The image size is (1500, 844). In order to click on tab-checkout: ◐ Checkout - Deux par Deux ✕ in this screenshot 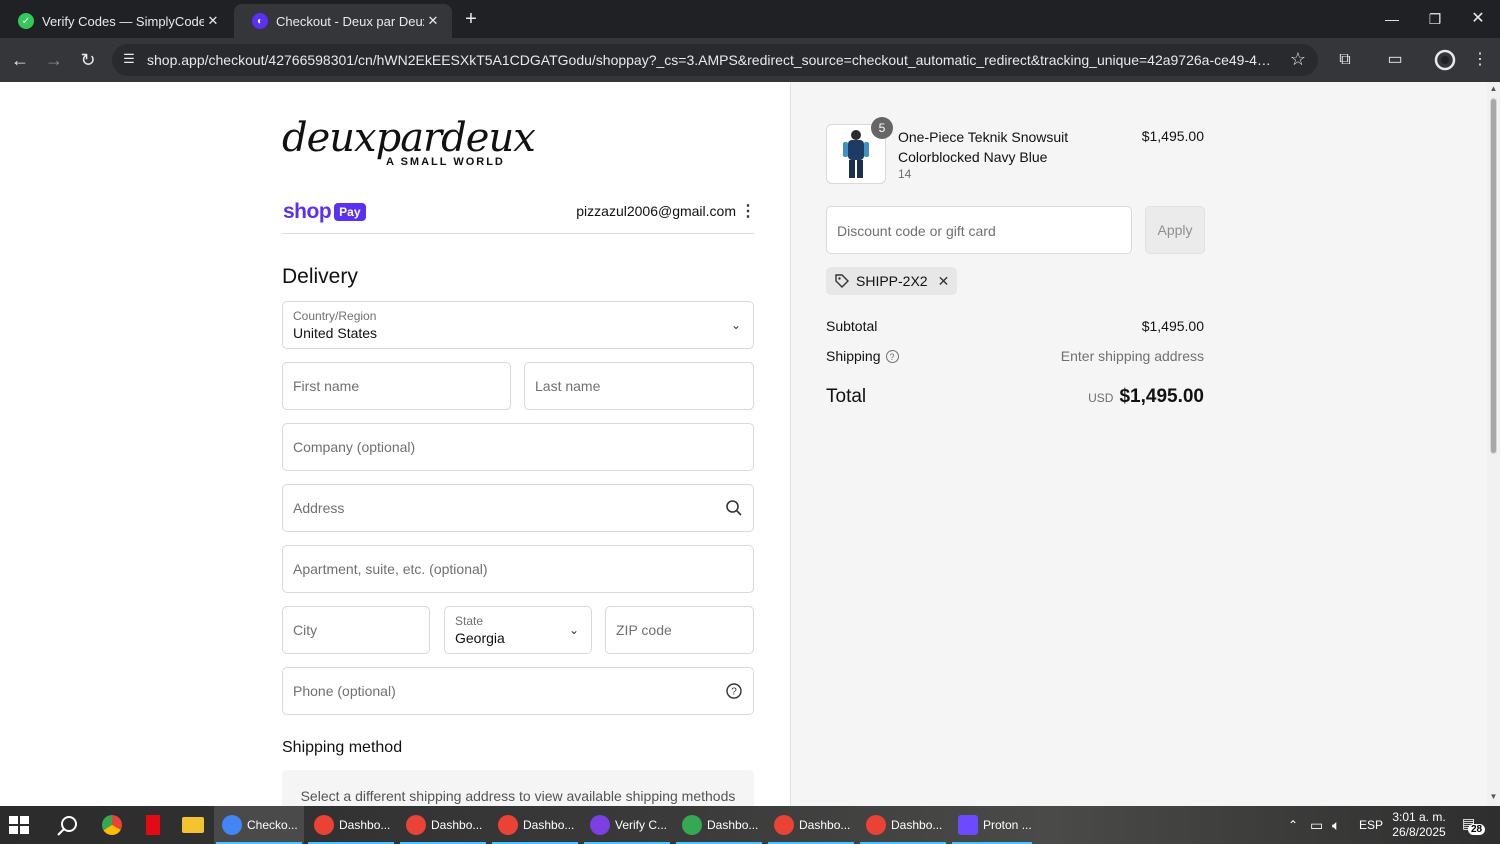, I will do `click(343, 21)`.